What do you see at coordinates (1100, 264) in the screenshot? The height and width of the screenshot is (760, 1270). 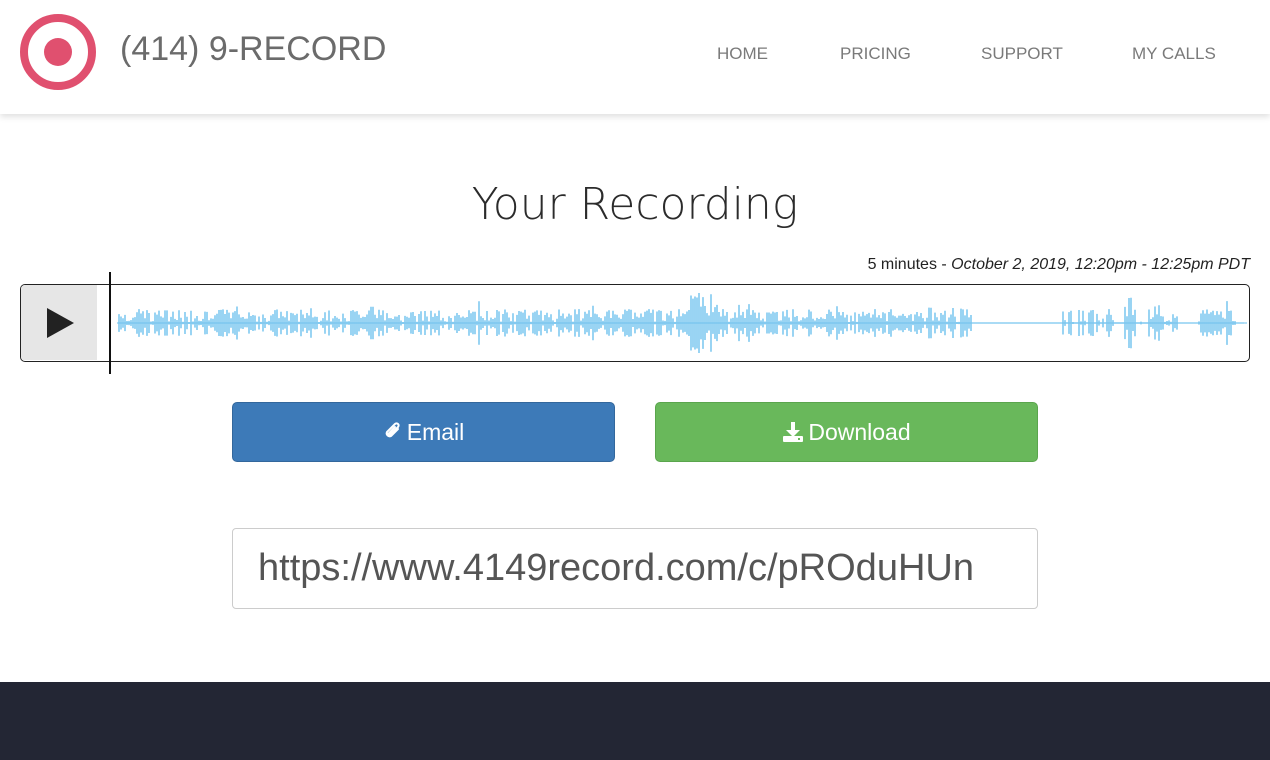 I see `recording-date-range: October 2, 2019, 12:20pm - 12:25pm PDT` at bounding box center [1100, 264].